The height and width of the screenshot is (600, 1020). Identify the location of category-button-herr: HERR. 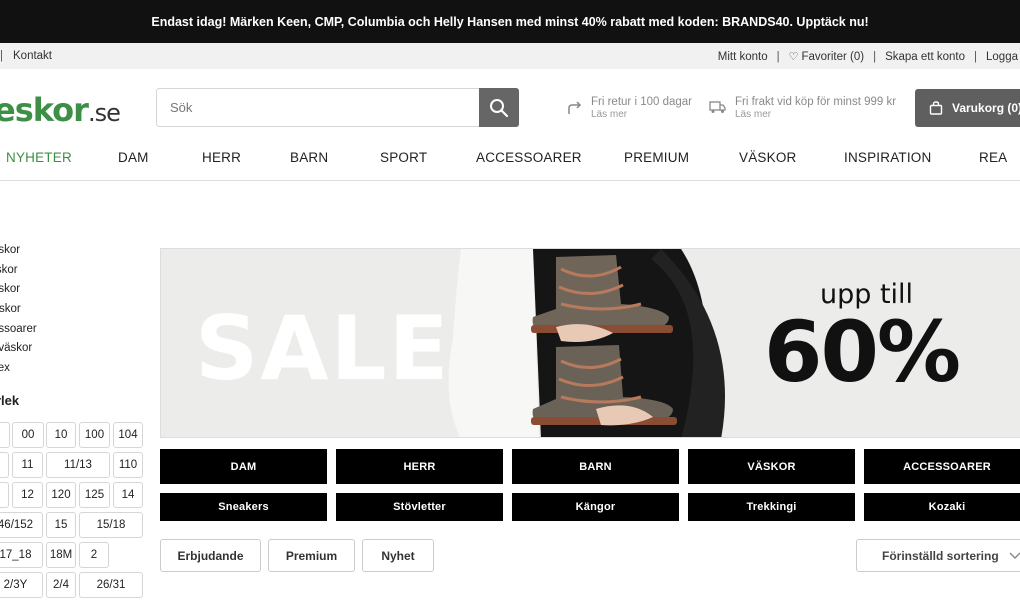
(419, 466).